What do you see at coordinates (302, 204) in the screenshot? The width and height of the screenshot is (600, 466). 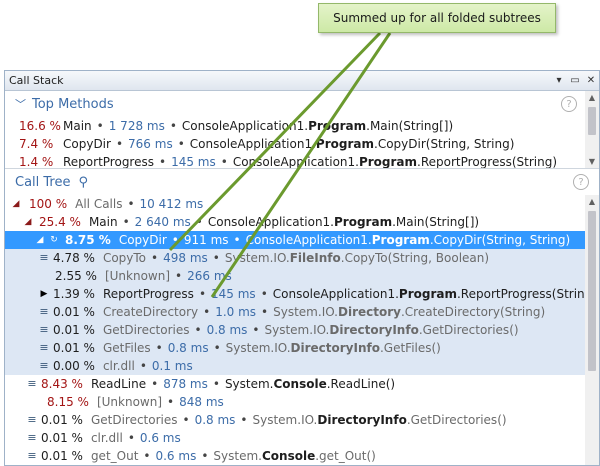 I see `tree-row: ◢ 100 % All Calls • 10 412 ms` at bounding box center [302, 204].